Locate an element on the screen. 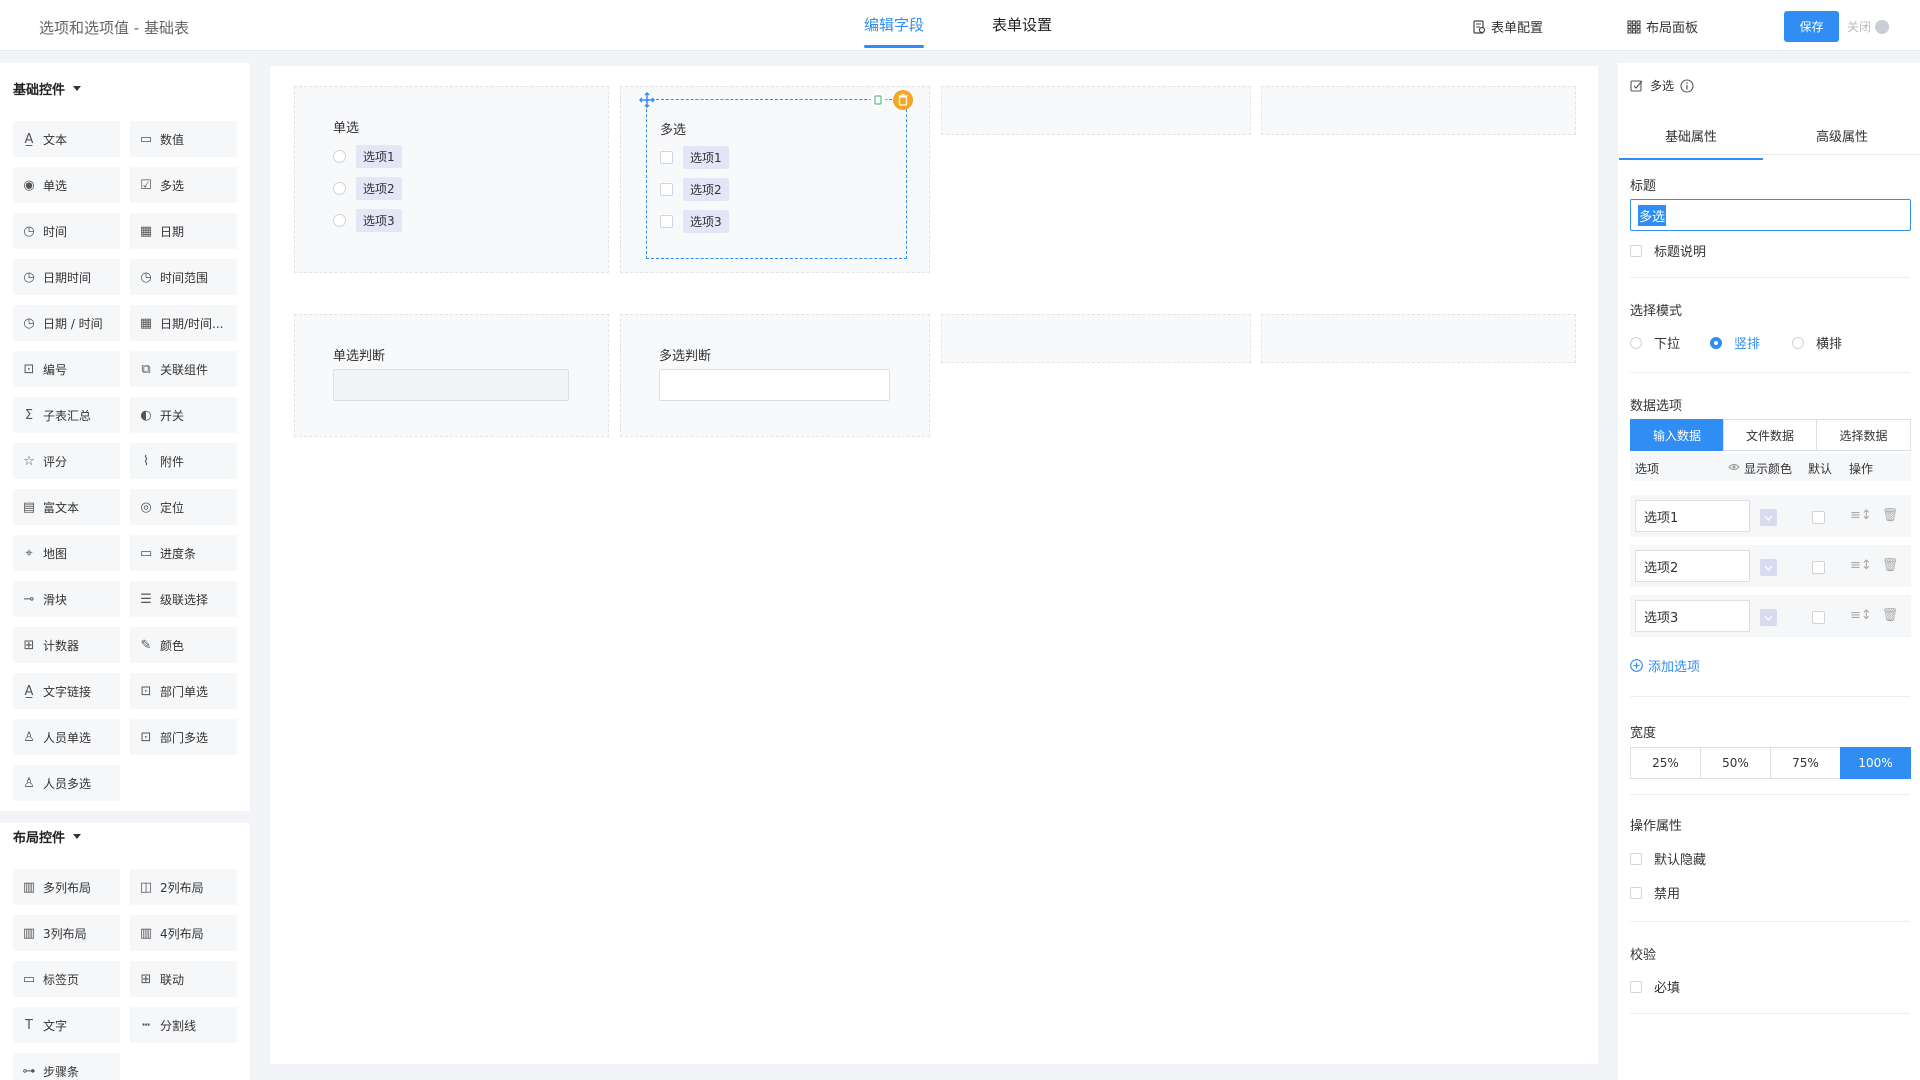 This screenshot has width=1920, height=1080. control-clock: ◷ 时间范围 is located at coordinates (183, 277).